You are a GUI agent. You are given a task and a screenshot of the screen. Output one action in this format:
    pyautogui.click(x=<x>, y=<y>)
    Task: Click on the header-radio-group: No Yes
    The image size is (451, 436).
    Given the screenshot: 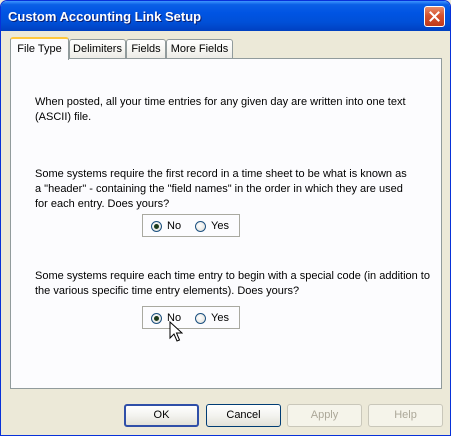 What is the action you would take?
    pyautogui.click(x=191, y=225)
    